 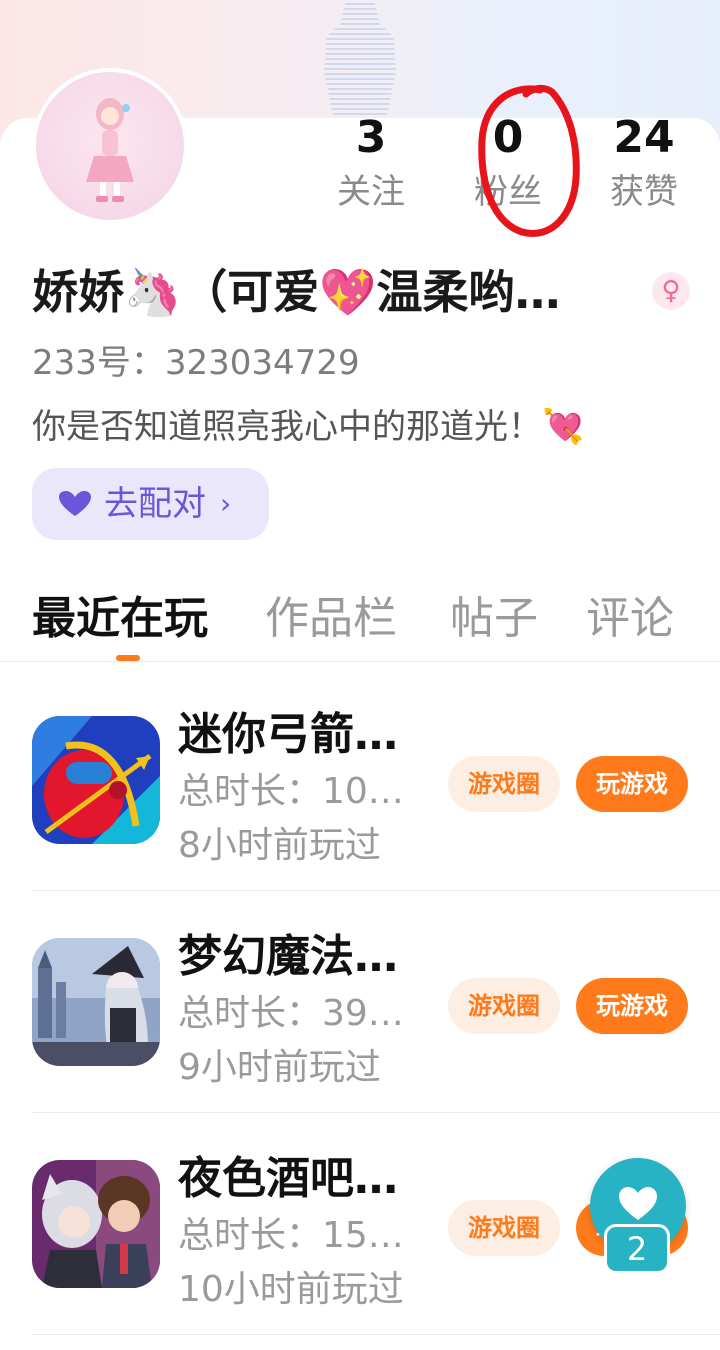 I want to click on match-button: 去配对 ›, so click(x=150, y=504).